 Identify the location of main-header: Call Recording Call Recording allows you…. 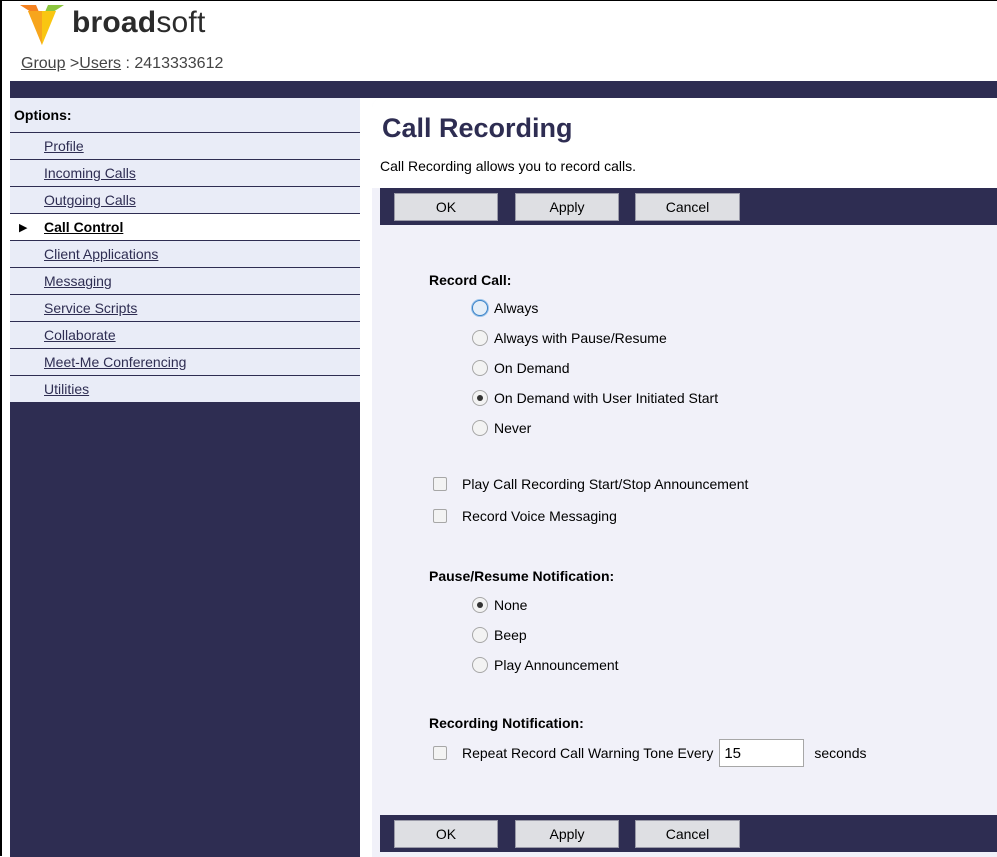
(684, 143).